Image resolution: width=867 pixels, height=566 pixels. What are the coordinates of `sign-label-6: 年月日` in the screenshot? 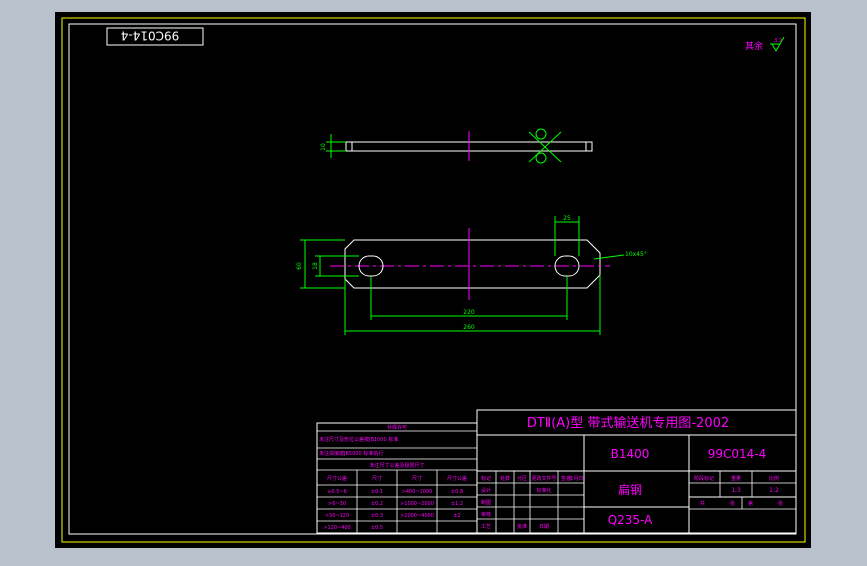 It's located at (575, 478).